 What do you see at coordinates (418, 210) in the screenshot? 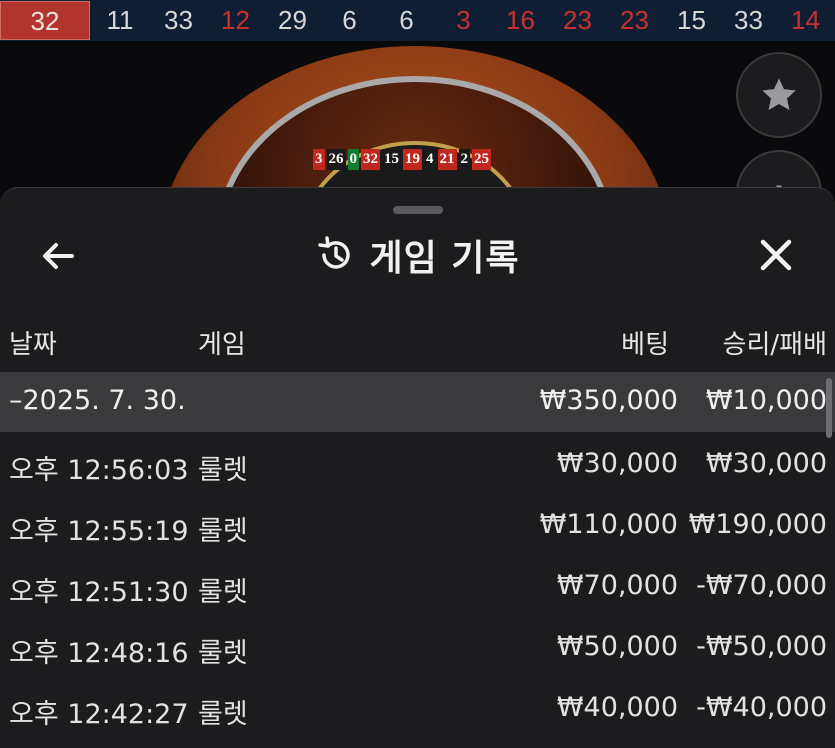
I see `sheet-drag-handle` at bounding box center [418, 210].